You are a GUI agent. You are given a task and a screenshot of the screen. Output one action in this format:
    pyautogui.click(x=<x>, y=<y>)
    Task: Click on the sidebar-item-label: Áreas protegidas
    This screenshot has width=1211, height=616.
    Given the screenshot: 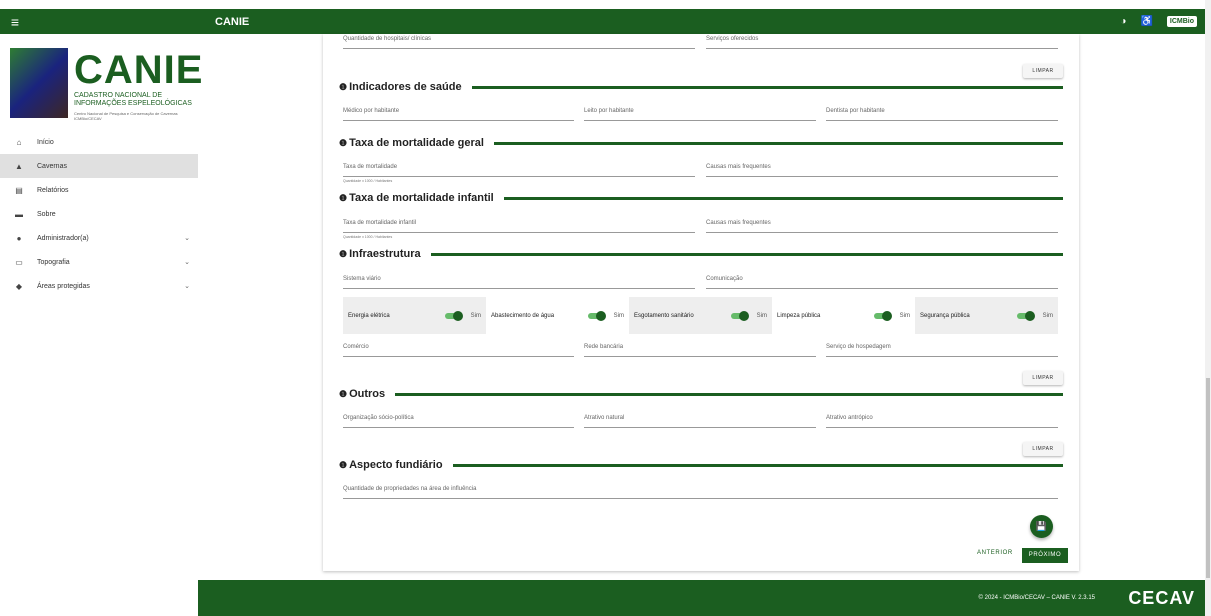 What is the action you would take?
    pyautogui.click(x=63, y=286)
    